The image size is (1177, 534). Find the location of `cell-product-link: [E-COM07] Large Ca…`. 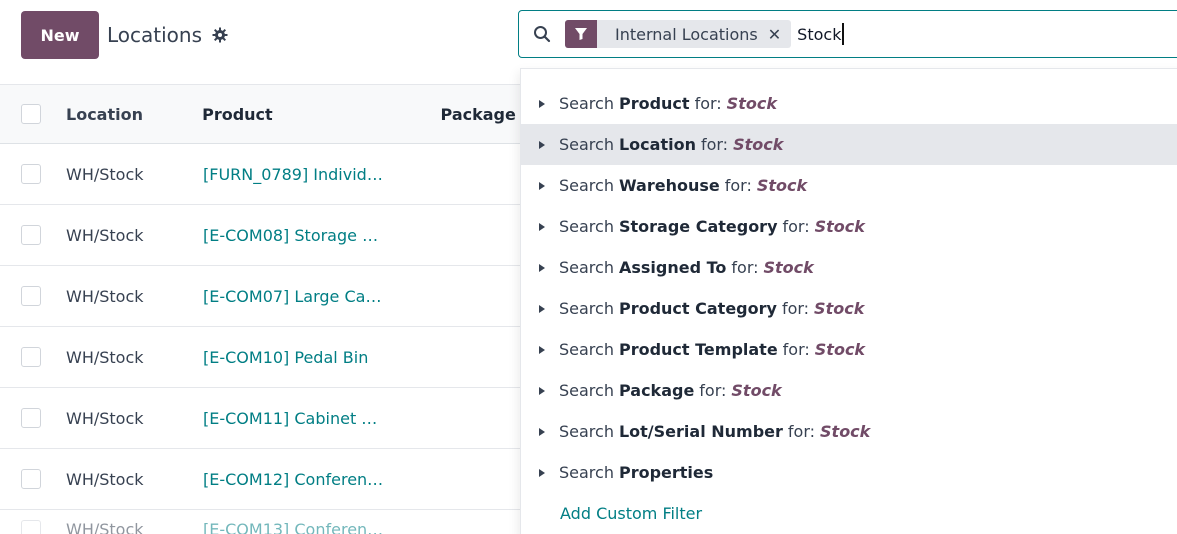

cell-product-link: [E-COM07] Large Ca… is located at coordinates (323, 296).